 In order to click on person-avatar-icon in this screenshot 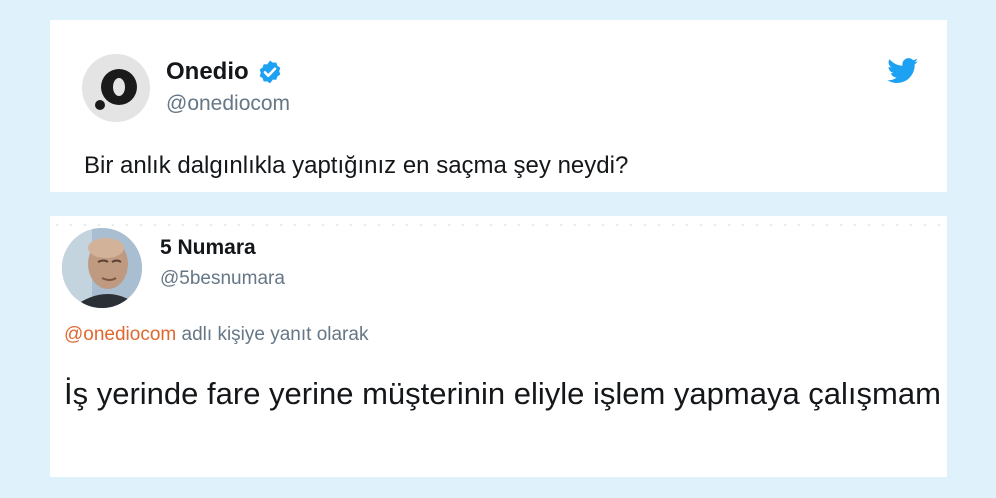, I will do `click(102, 268)`.